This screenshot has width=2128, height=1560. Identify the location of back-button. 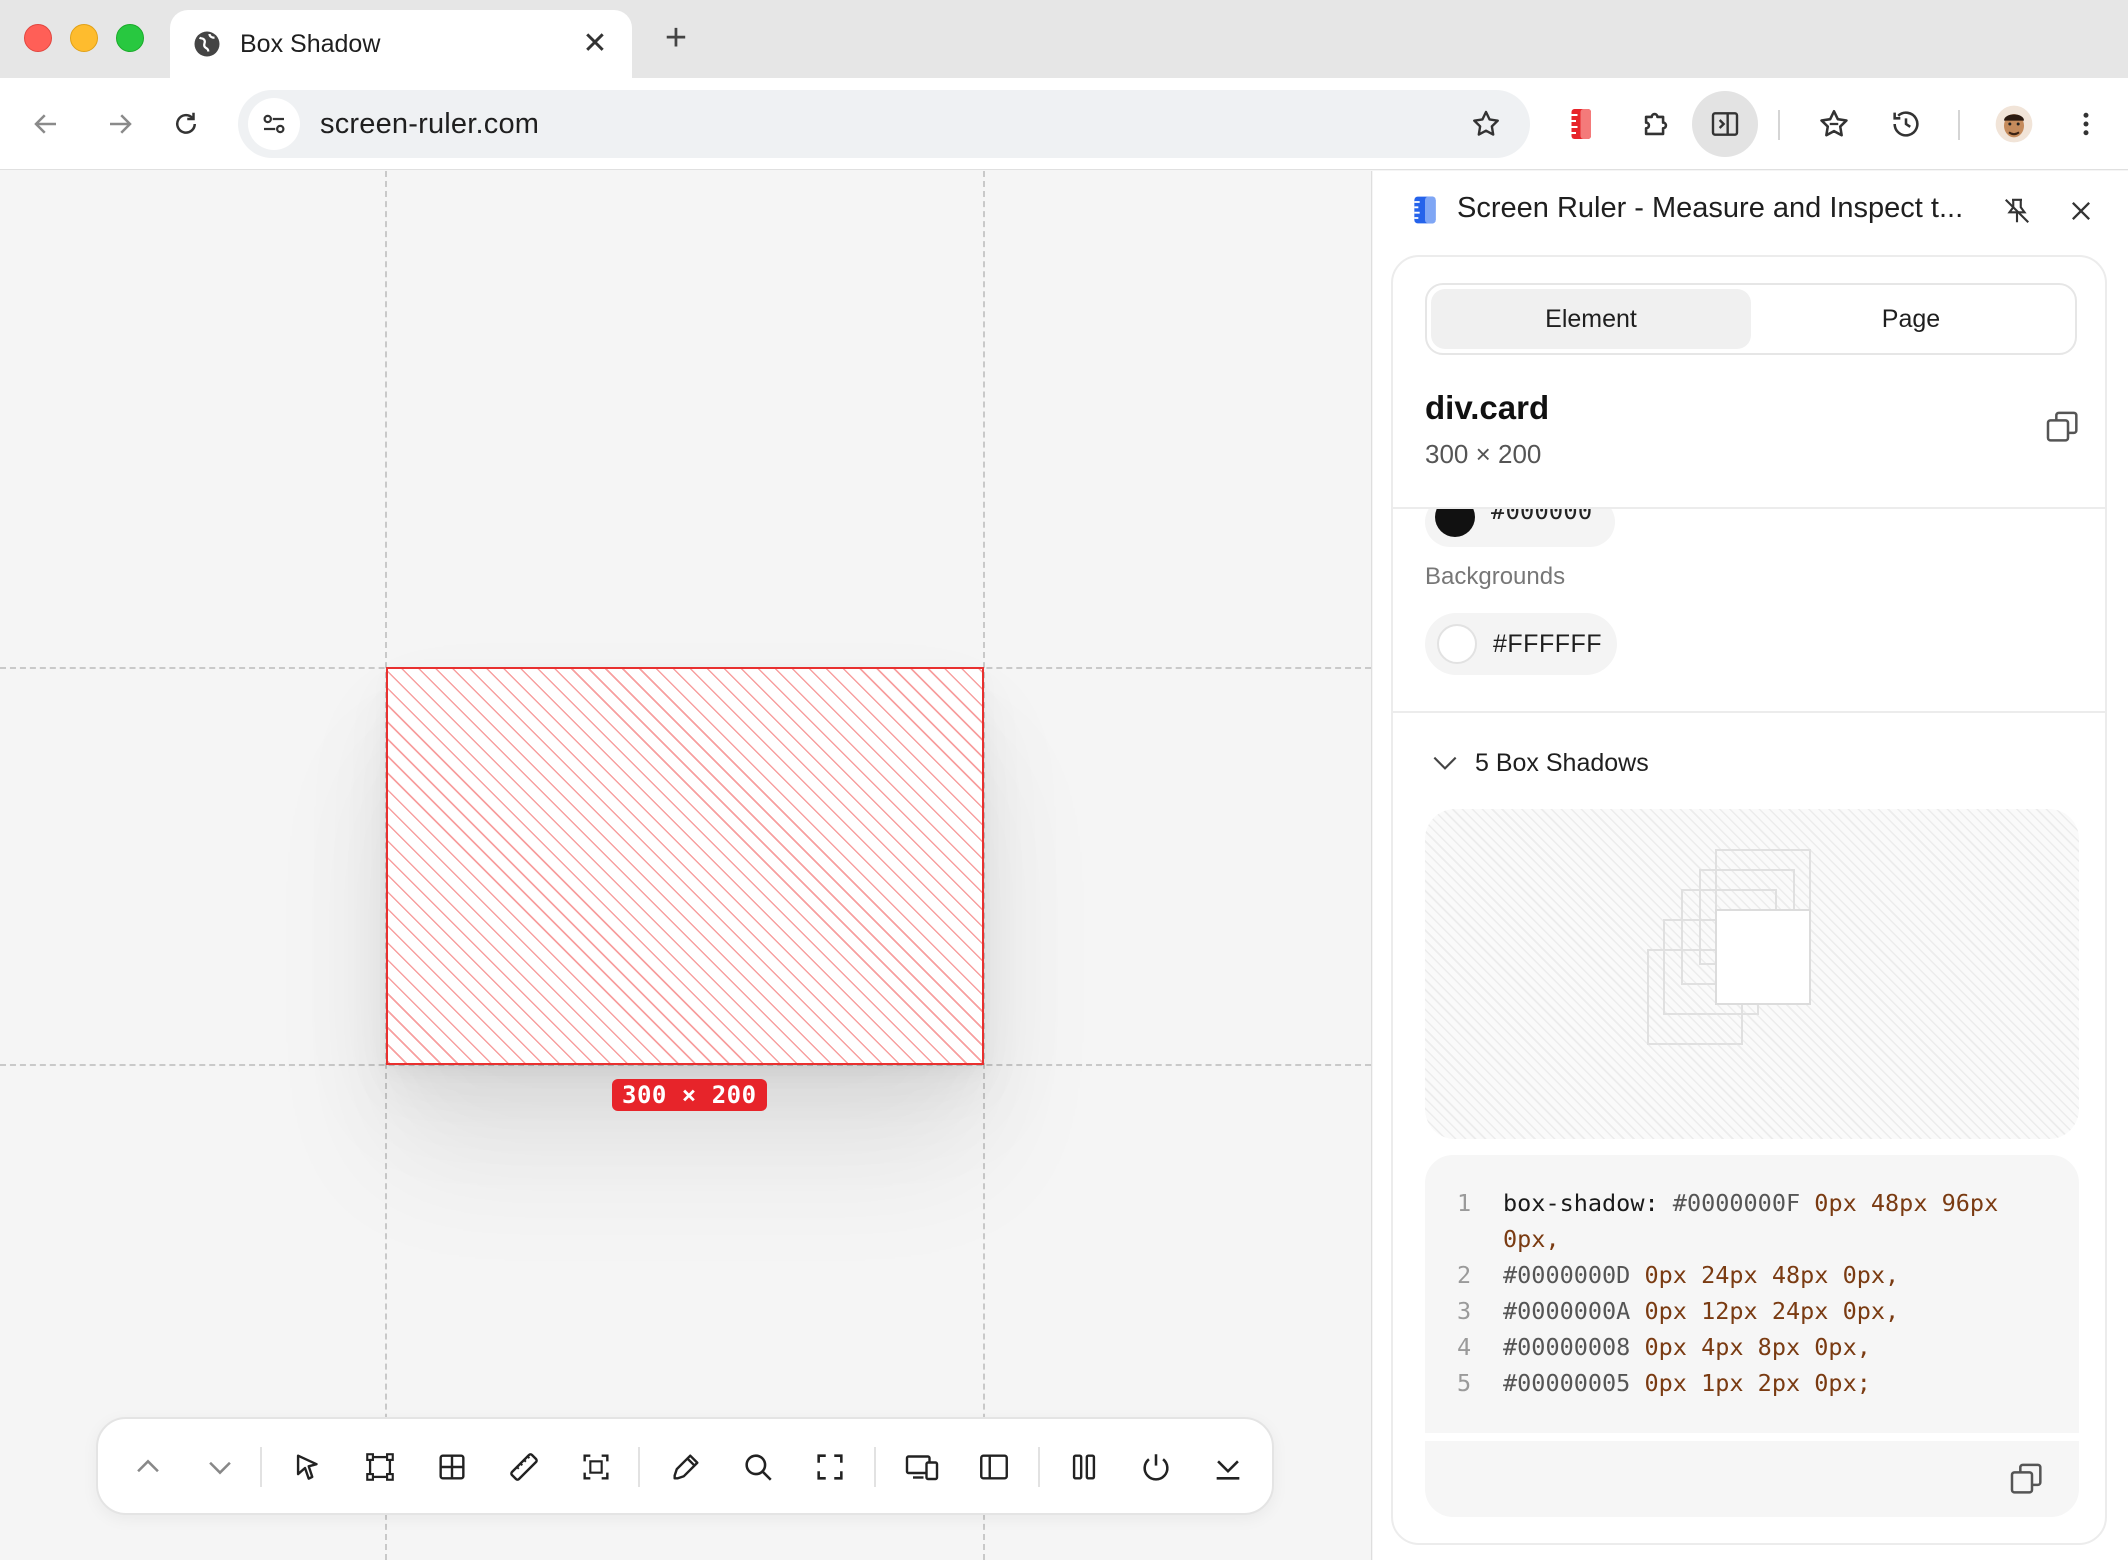
(46, 124).